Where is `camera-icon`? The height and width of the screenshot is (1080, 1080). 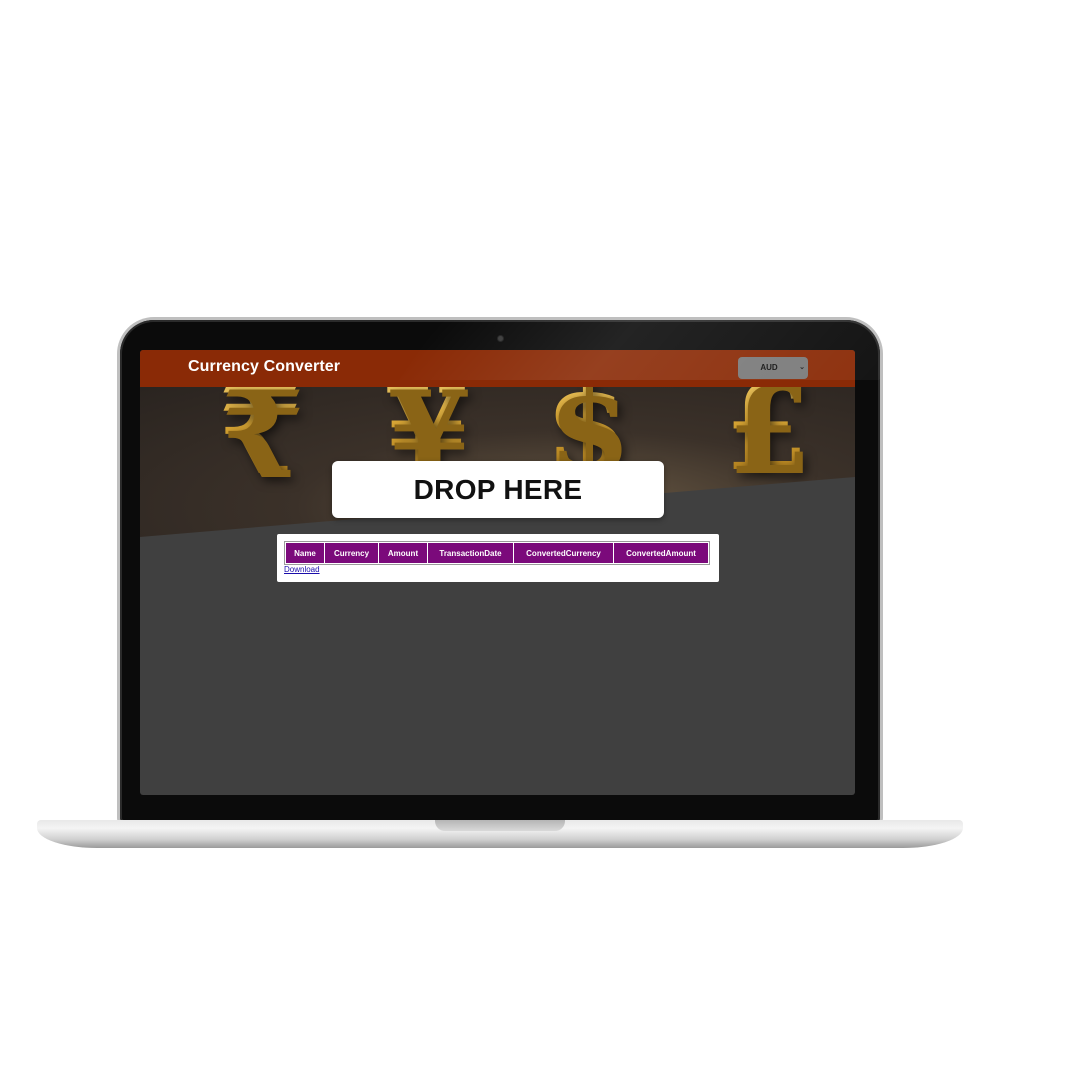
camera-icon is located at coordinates (500, 338).